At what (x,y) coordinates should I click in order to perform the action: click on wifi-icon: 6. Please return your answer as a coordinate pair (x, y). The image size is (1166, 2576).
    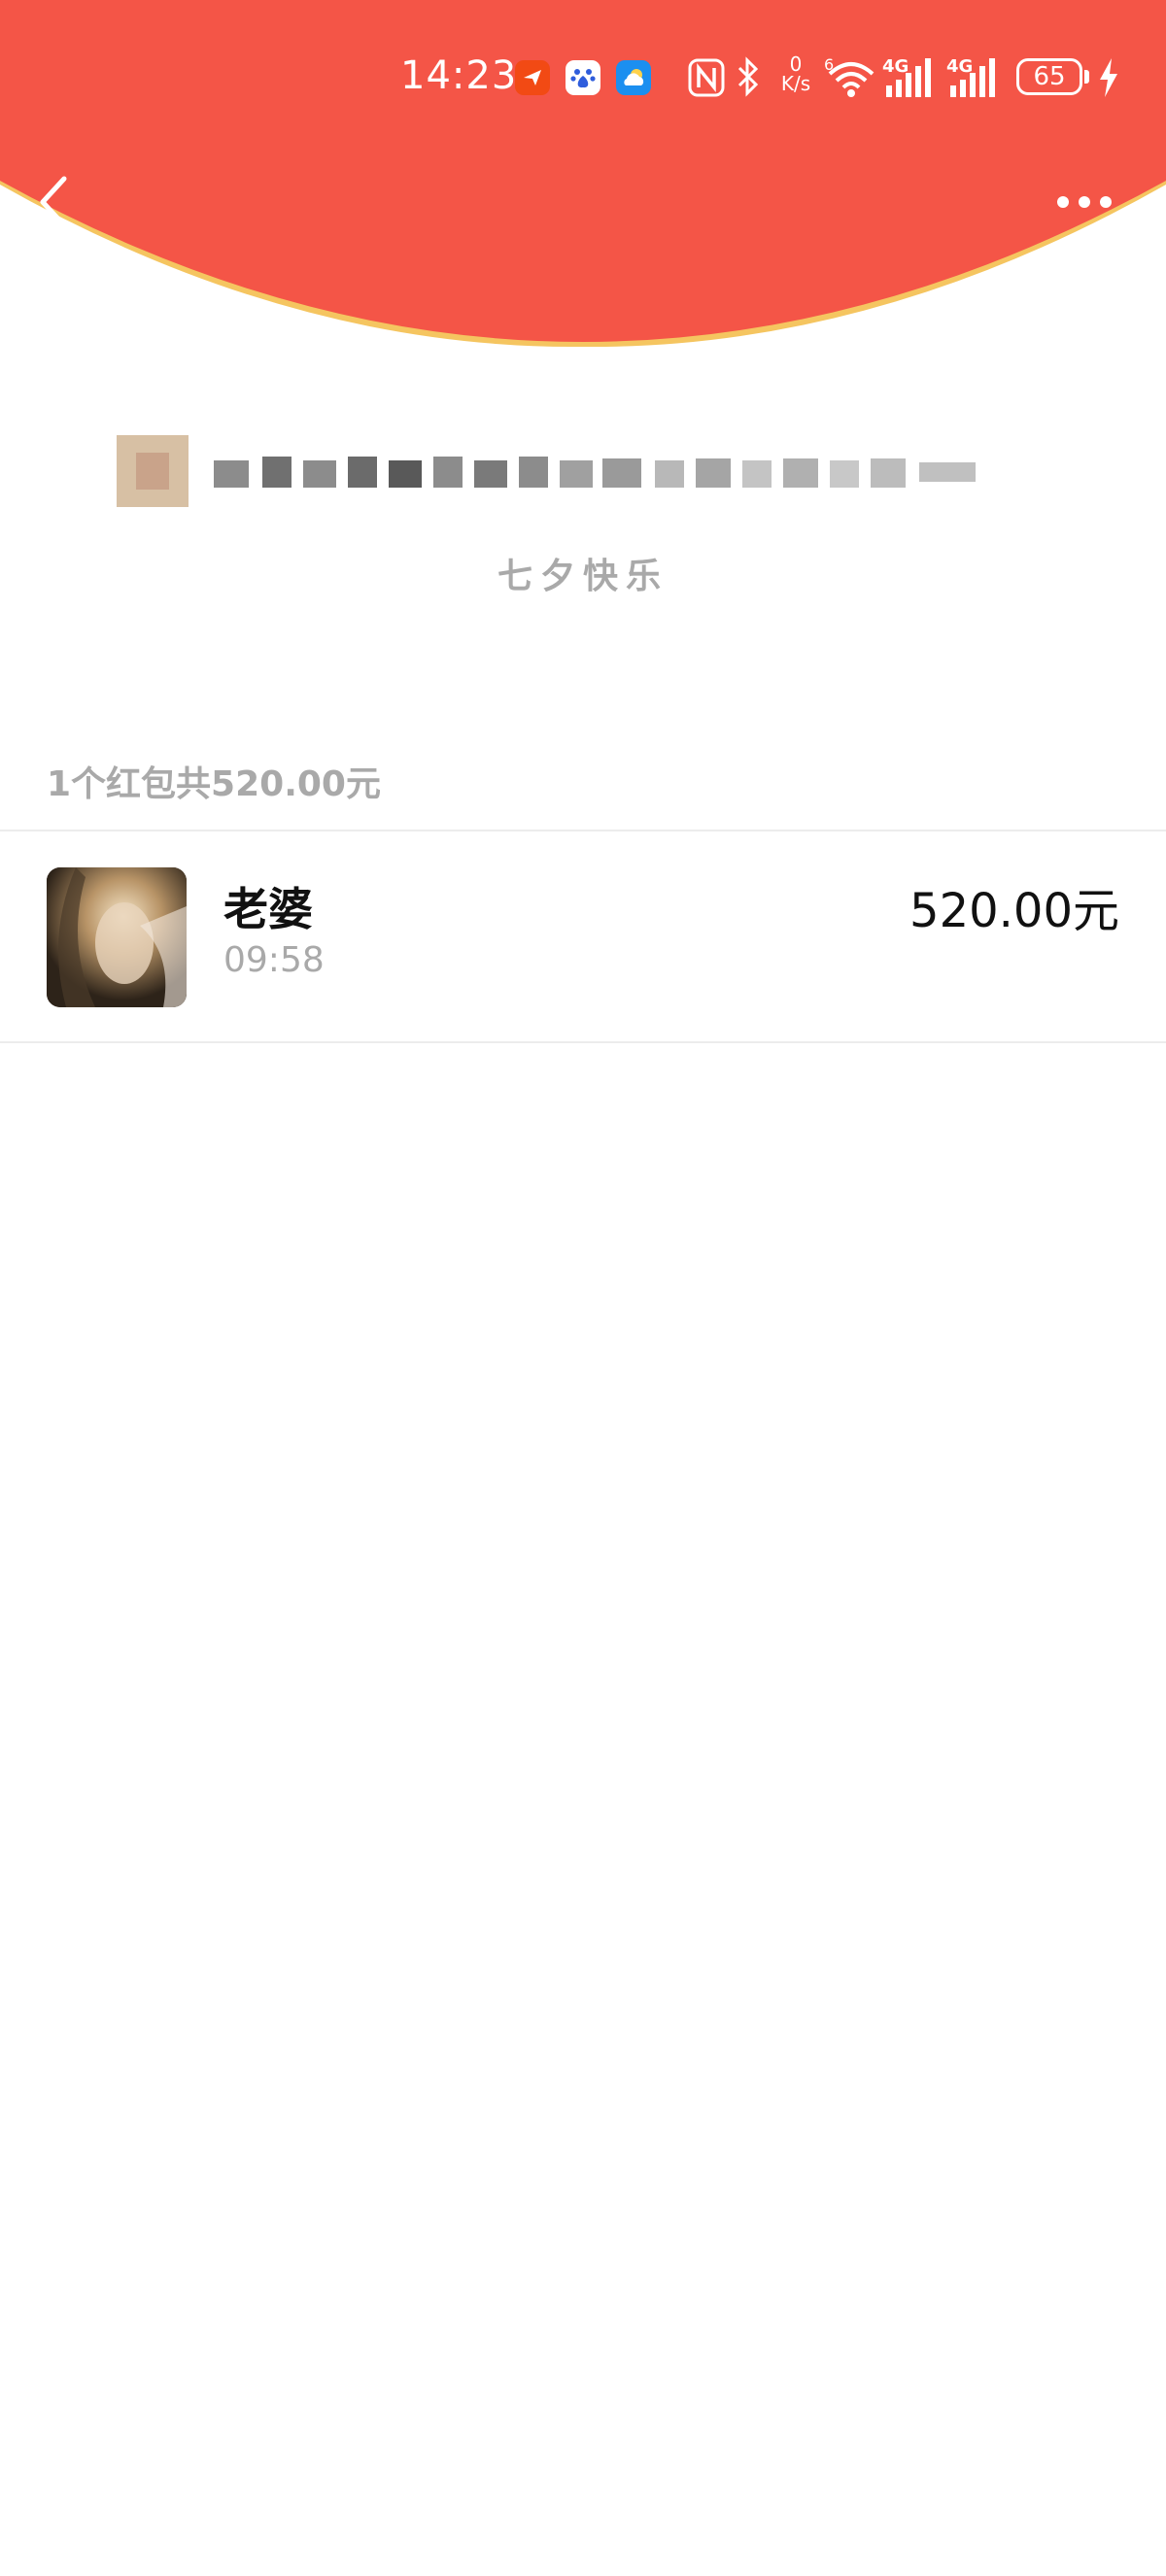
    Looking at the image, I should click on (849, 76).